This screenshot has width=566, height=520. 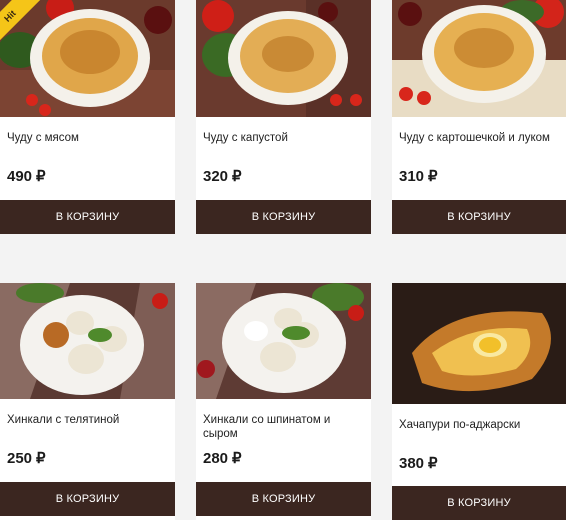 I want to click on product-price: 250 ₽, so click(x=26, y=458).